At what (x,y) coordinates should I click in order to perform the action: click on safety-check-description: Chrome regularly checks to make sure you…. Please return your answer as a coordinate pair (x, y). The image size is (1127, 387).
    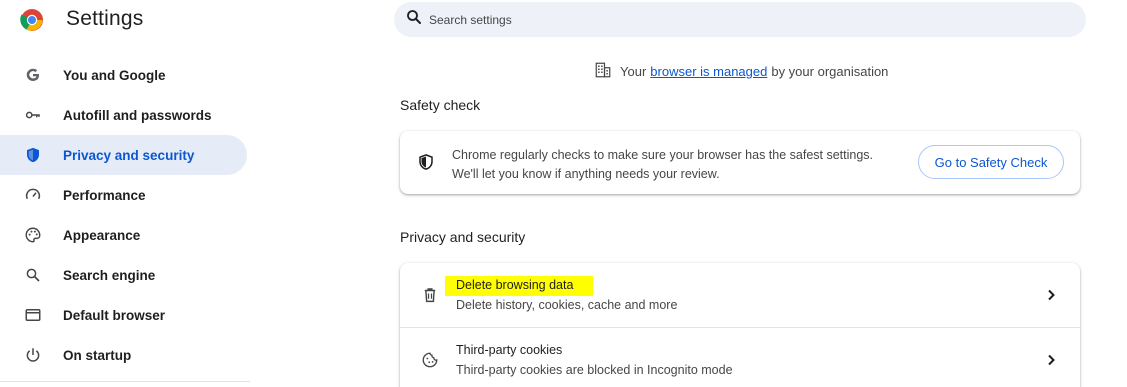
    Looking at the image, I should click on (662, 165).